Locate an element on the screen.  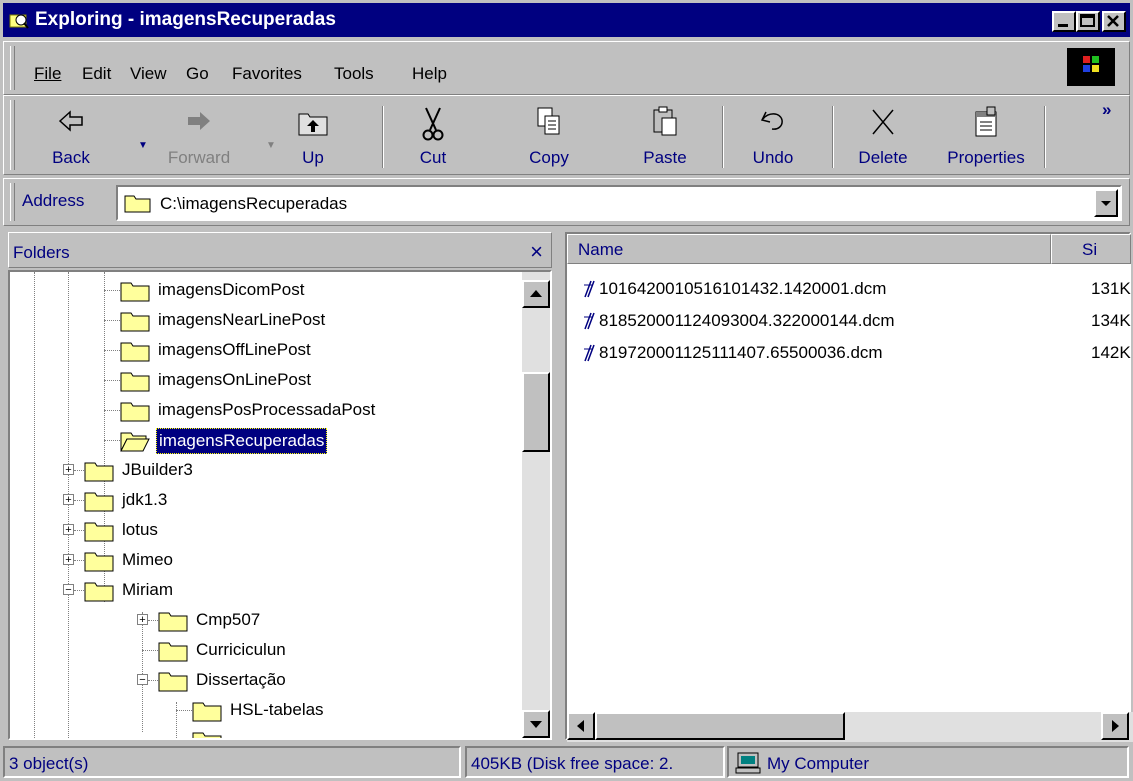
menu-file: File is located at coordinates (47, 74).